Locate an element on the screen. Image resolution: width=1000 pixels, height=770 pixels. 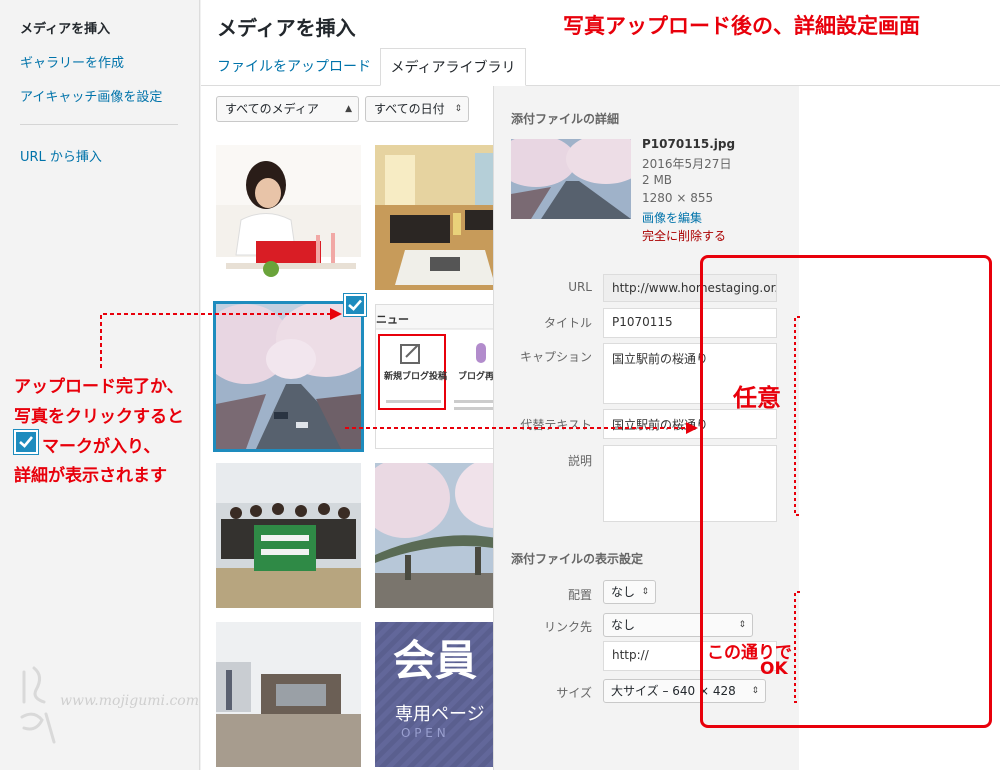
annotation-left-line3: マークが入り、 is located at coordinates (101, 447).